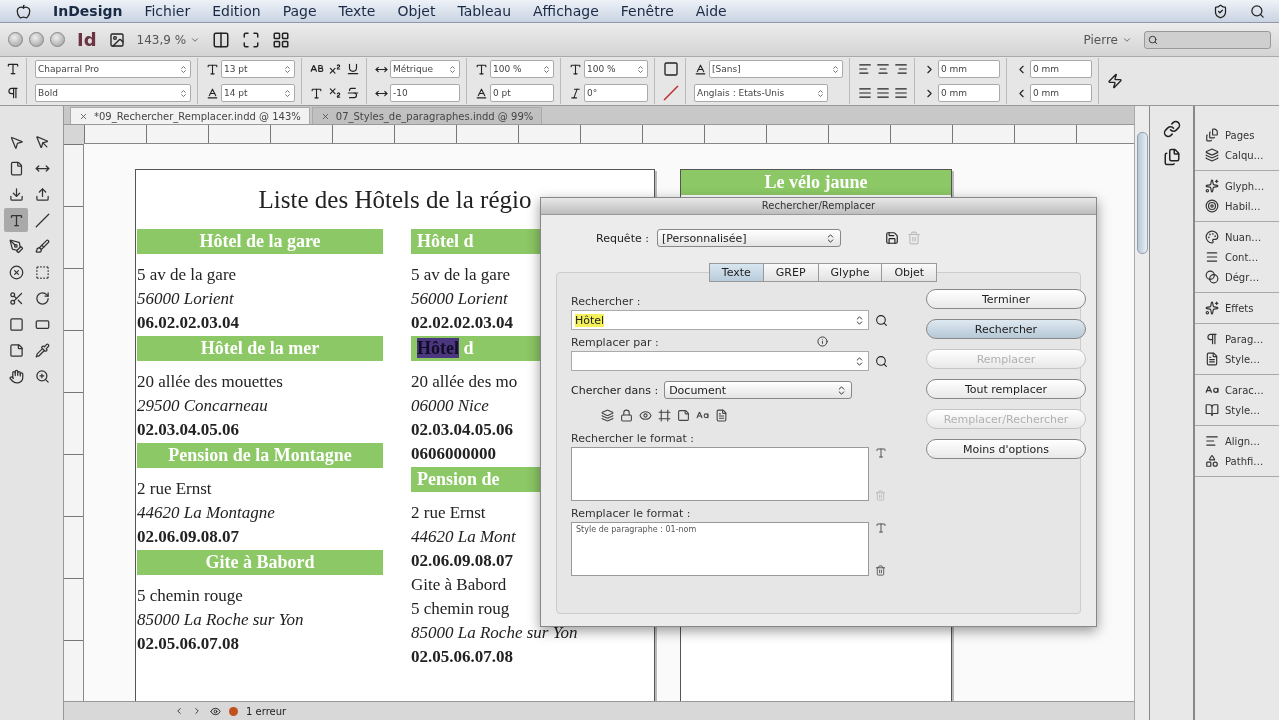 The image size is (1279, 720). What do you see at coordinates (1171, 157) in the screenshot?
I see `files-icon` at bounding box center [1171, 157].